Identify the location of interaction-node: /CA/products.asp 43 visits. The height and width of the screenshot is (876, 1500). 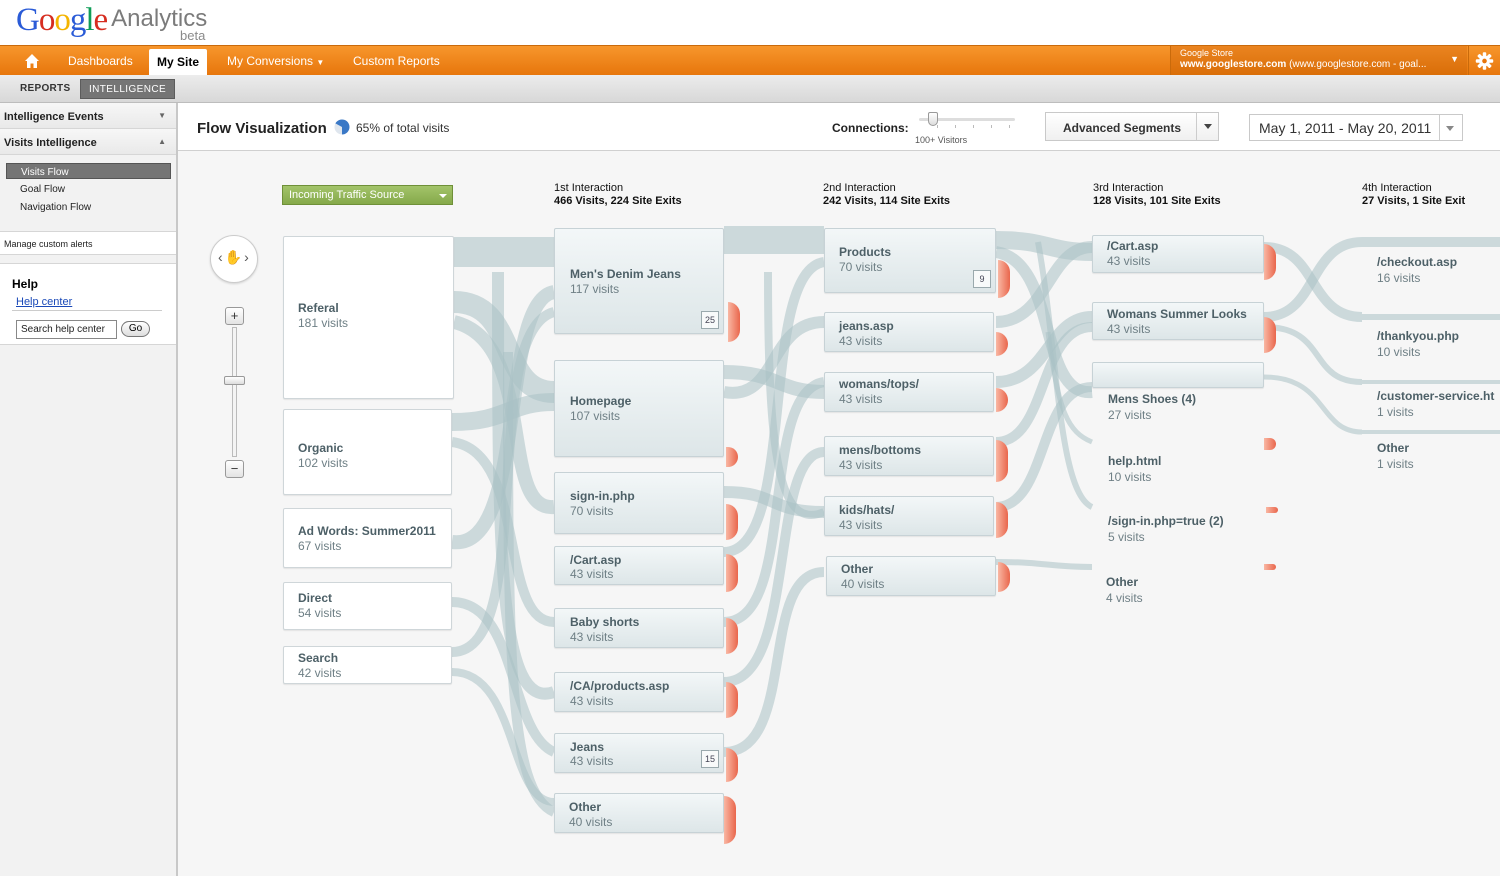
(639, 692).